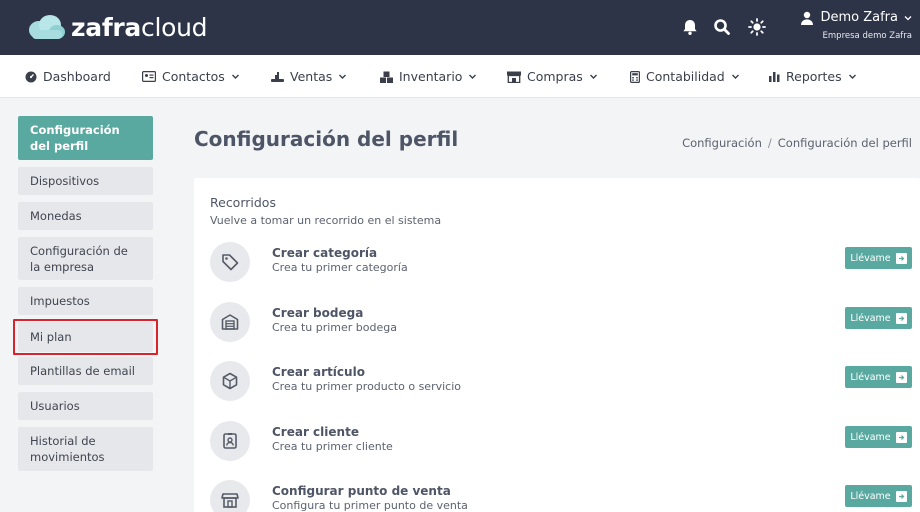 The width and height of the screenshot is (920, 512). Describe the element at coordinates (774, 77) in the screenshot. I see `bar-chart-icon` at that location.